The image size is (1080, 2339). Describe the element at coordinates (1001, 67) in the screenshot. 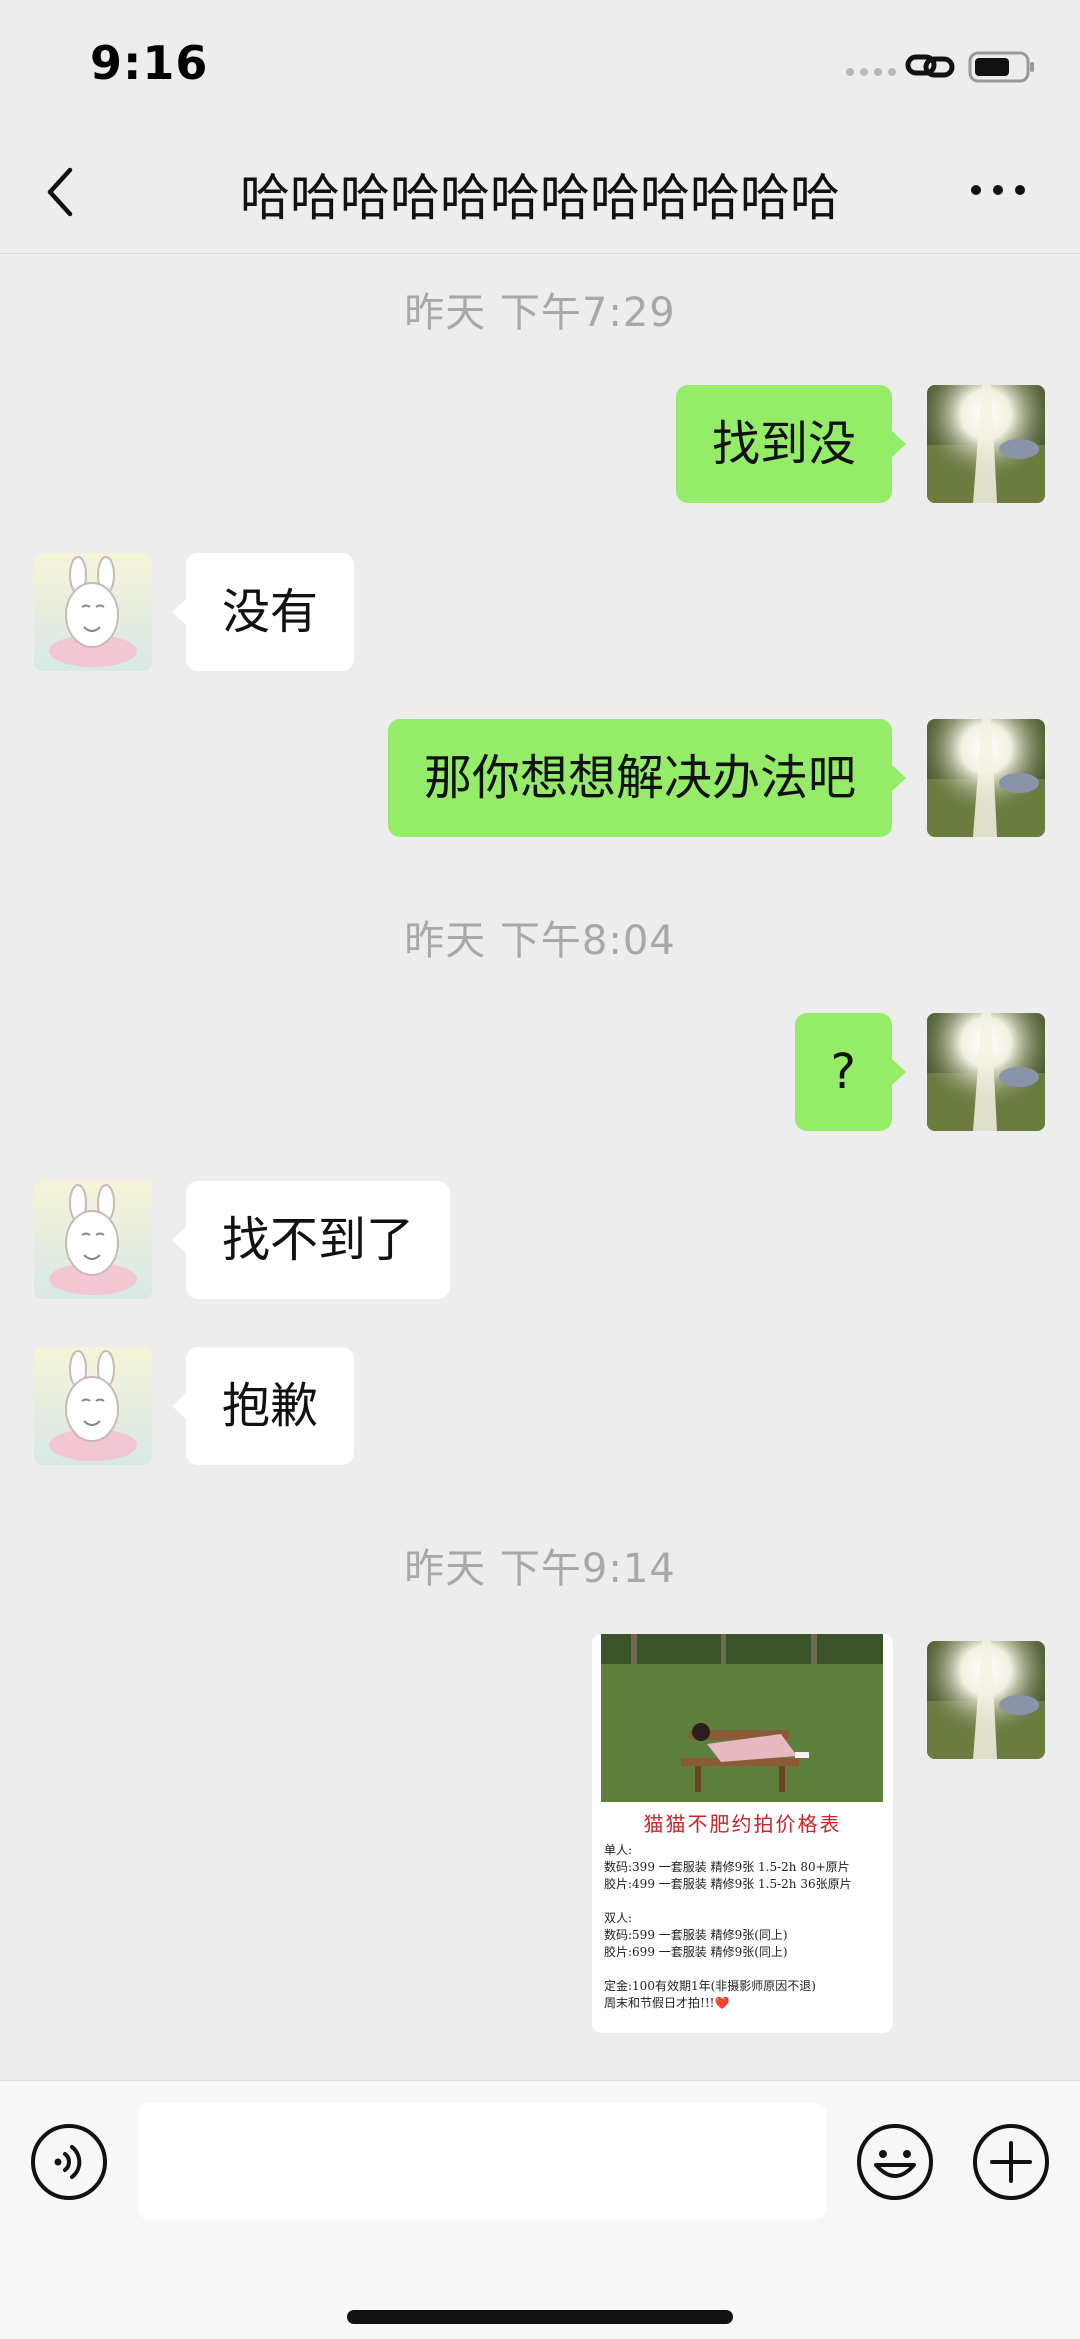

I see `battery-icon` at that location.